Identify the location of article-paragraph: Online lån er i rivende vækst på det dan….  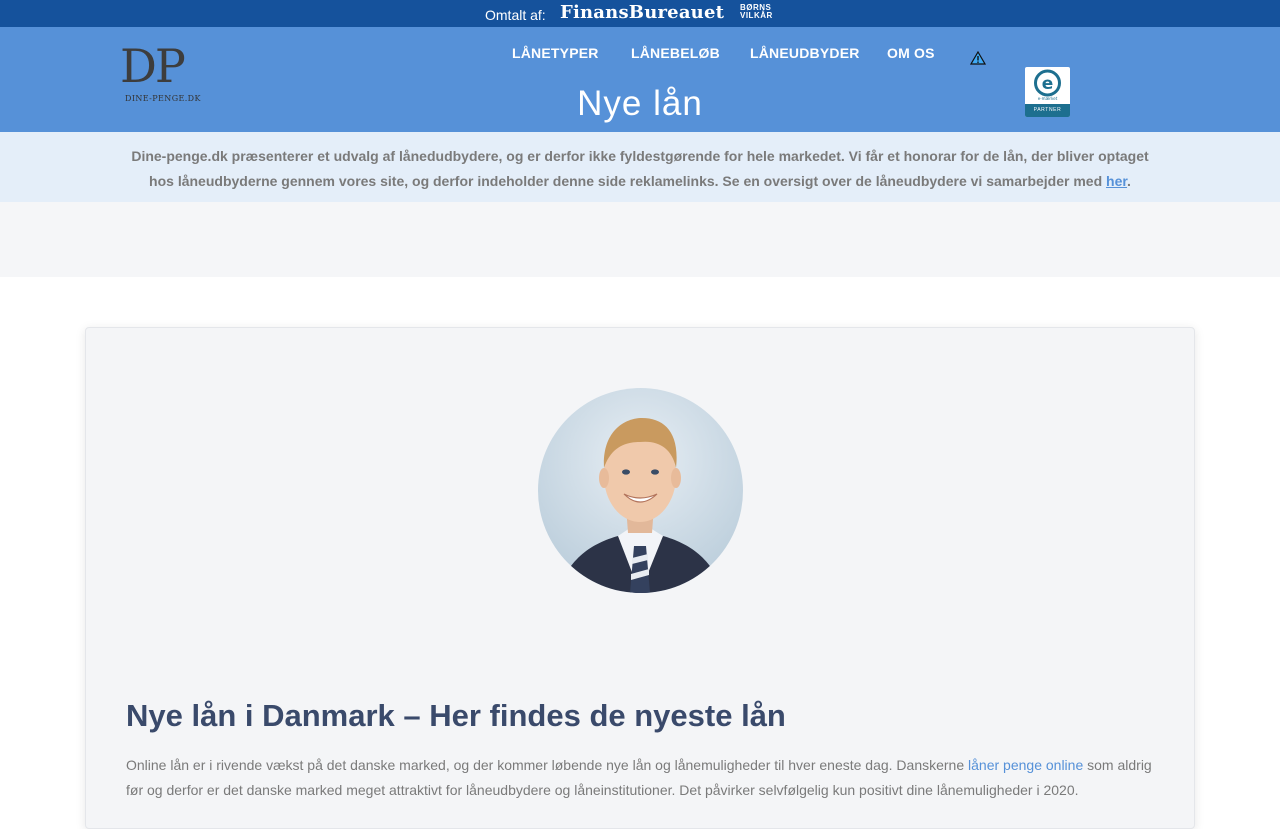
(641, 778).